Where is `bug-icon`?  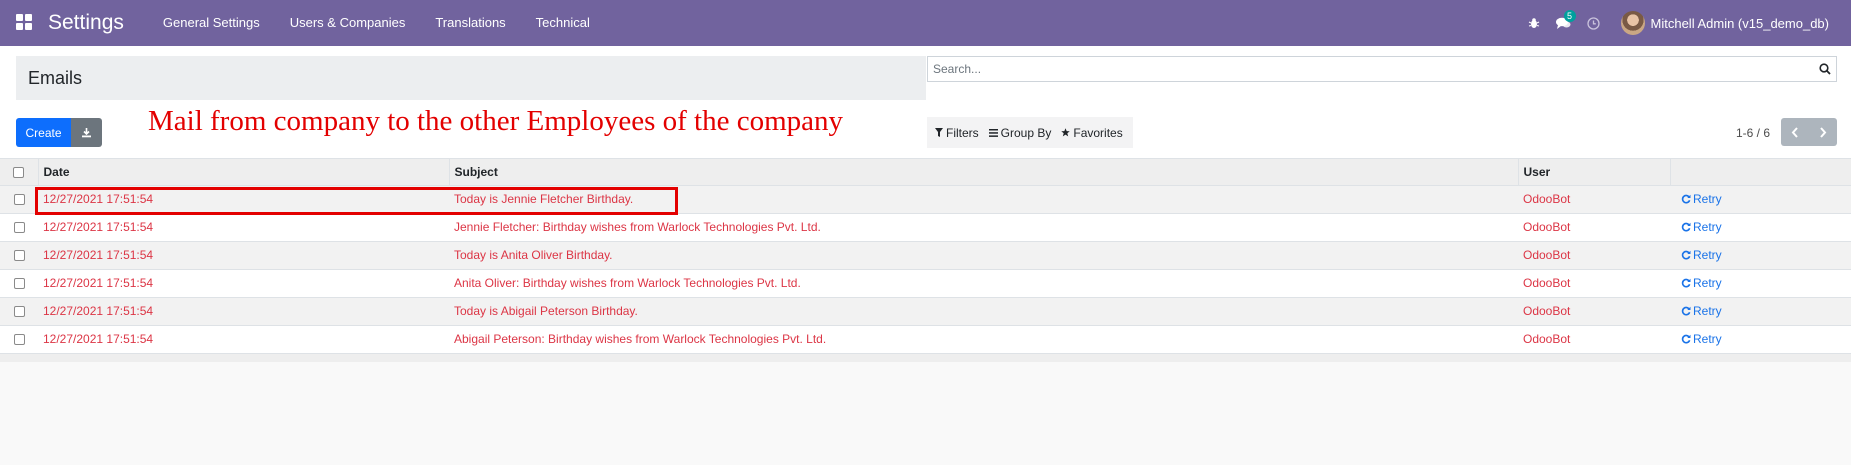
bug-icon is located at coordinates (1534, 23).